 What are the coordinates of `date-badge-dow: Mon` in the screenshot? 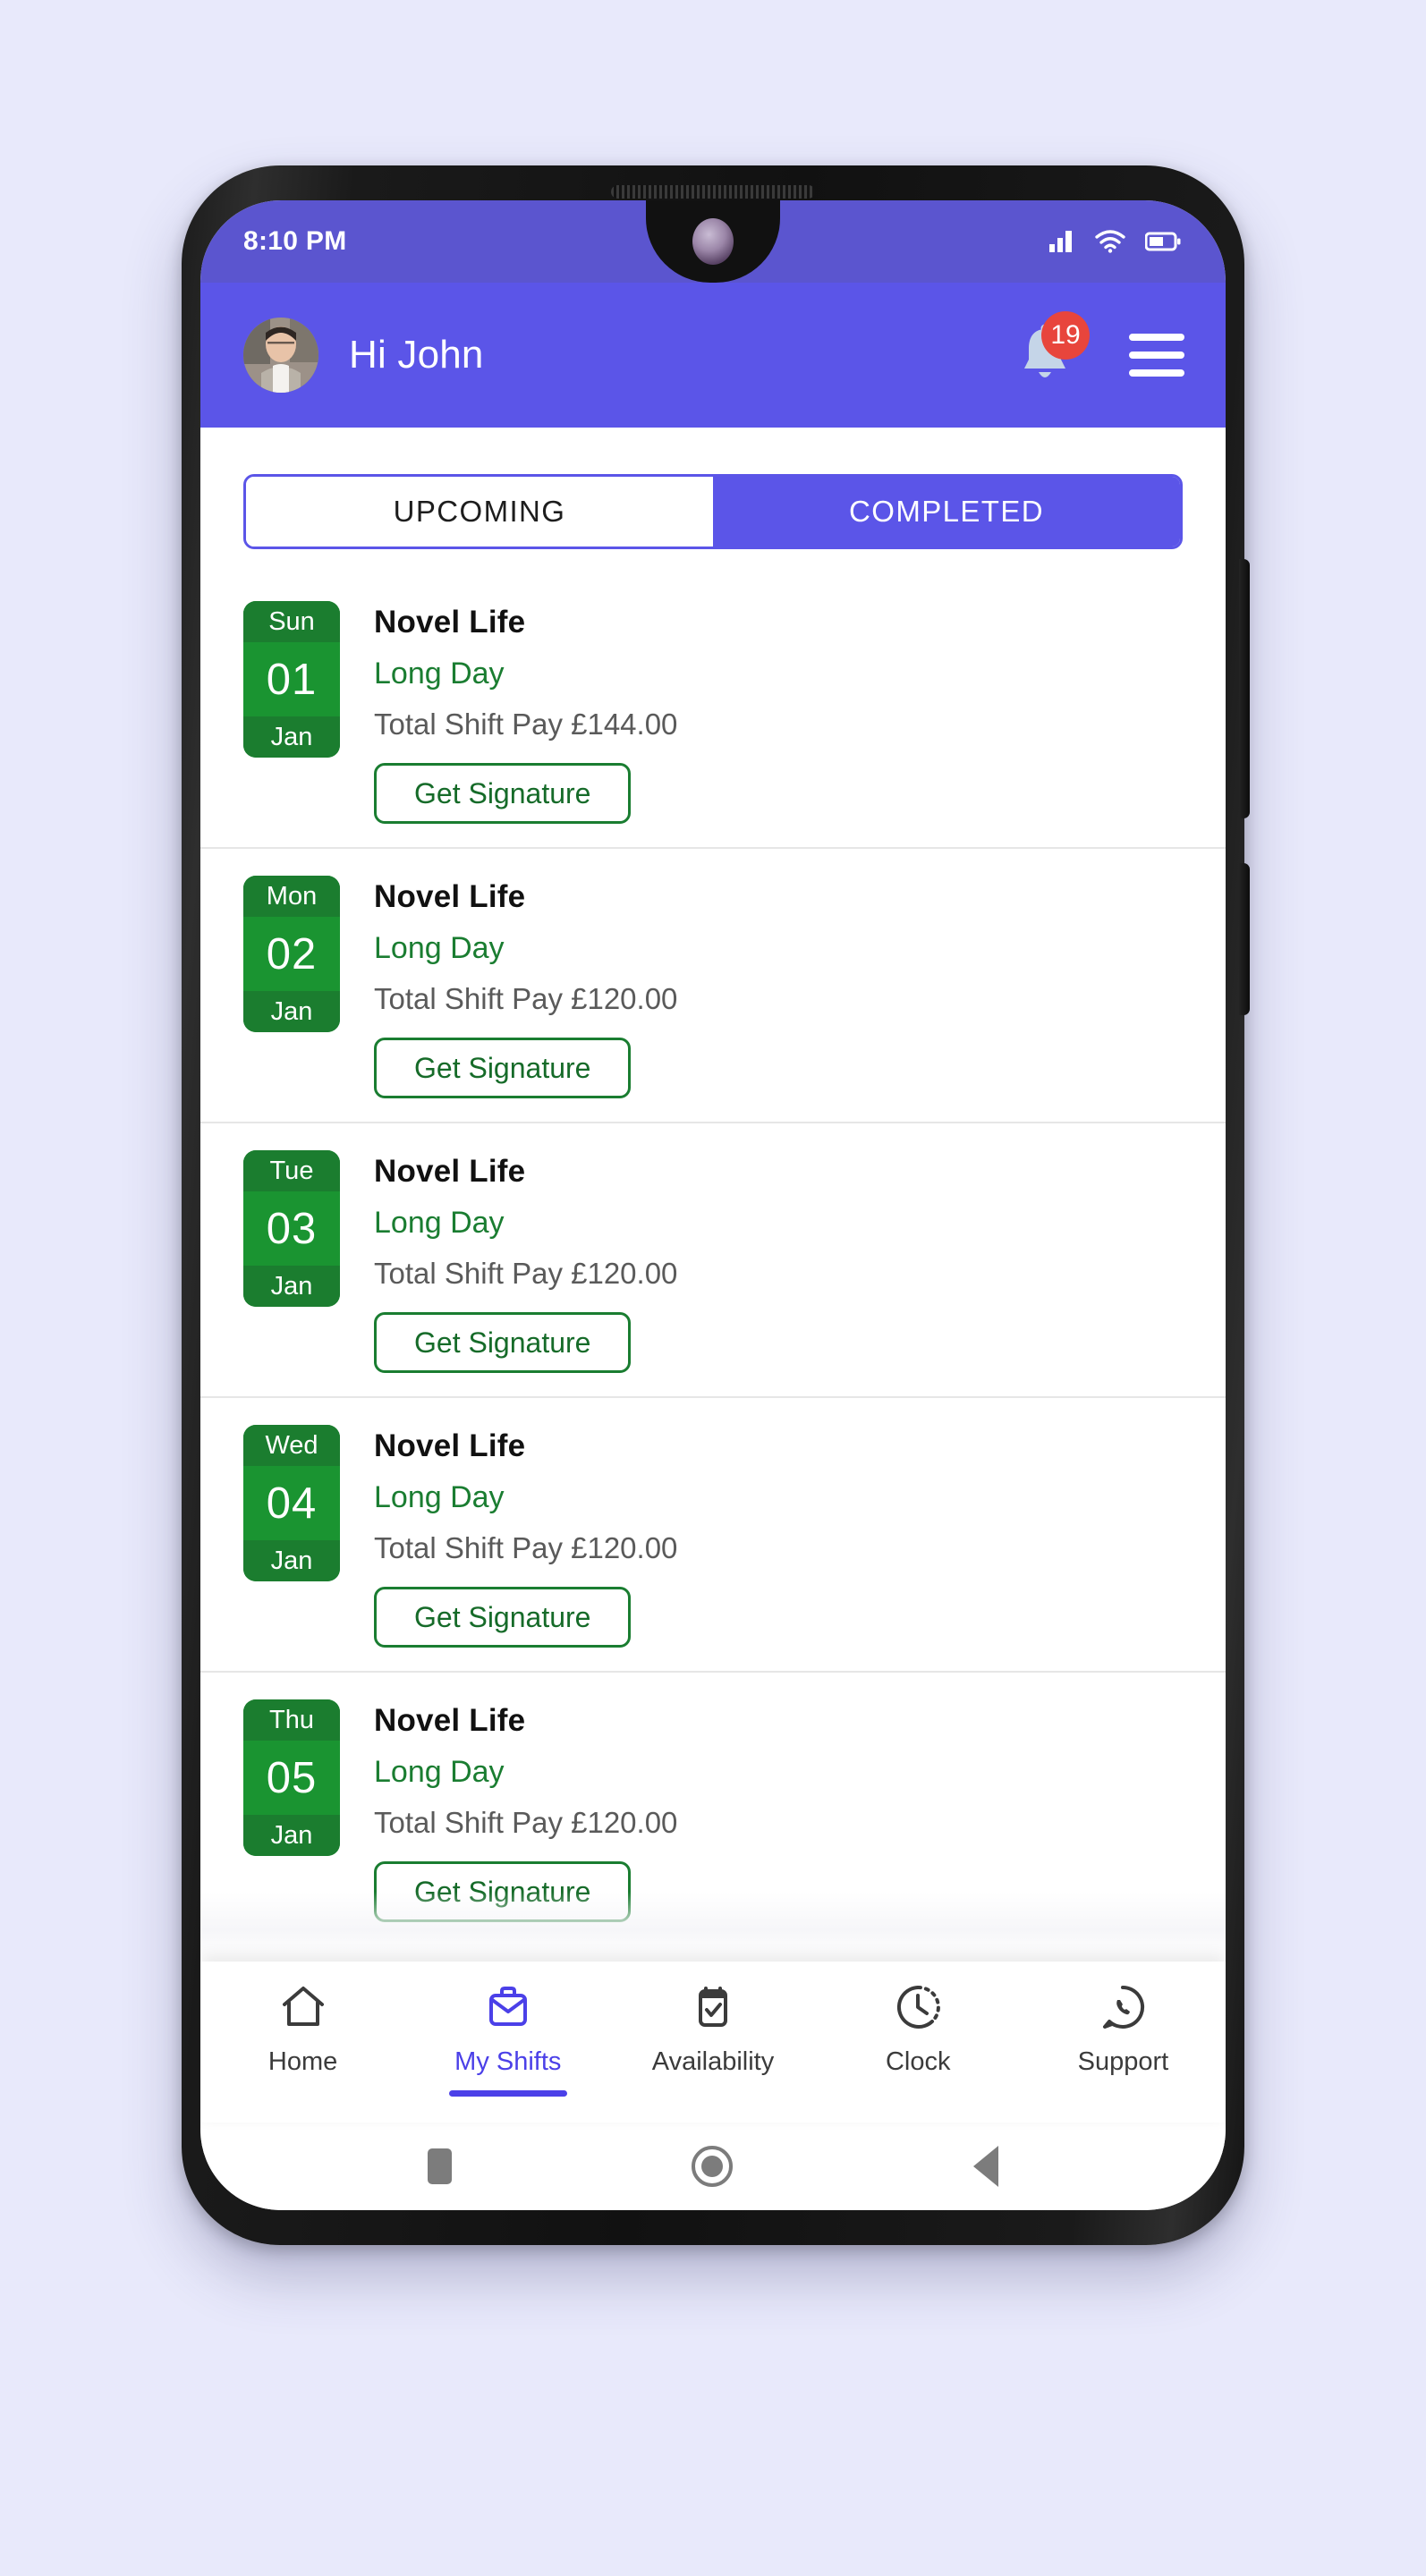 It's located at (292, 896).